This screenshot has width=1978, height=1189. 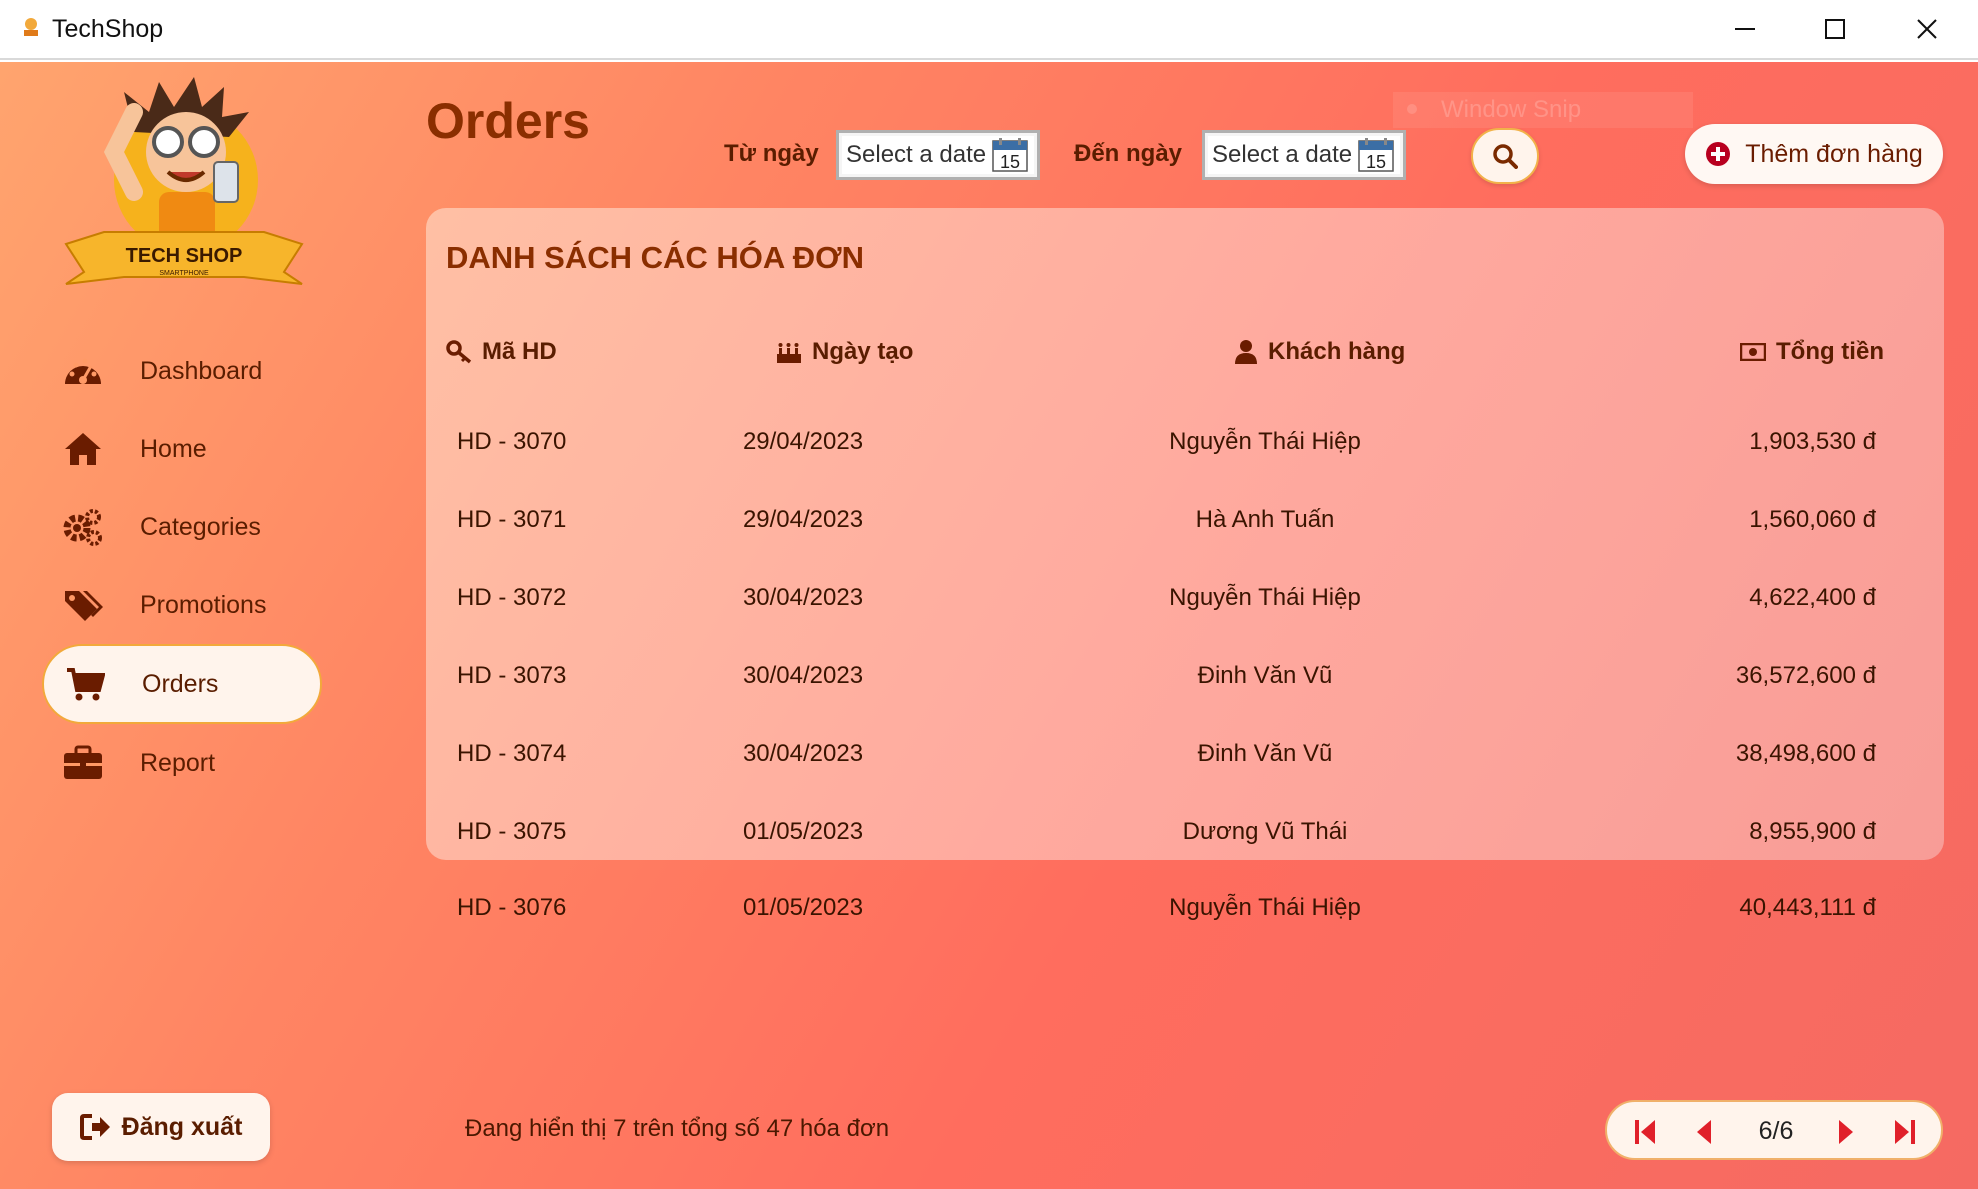 What do you see at coordinates (1128, 153) in the screenshot?
I see `to-date-label: Đến ngày` at bounding box center [1128, 153].